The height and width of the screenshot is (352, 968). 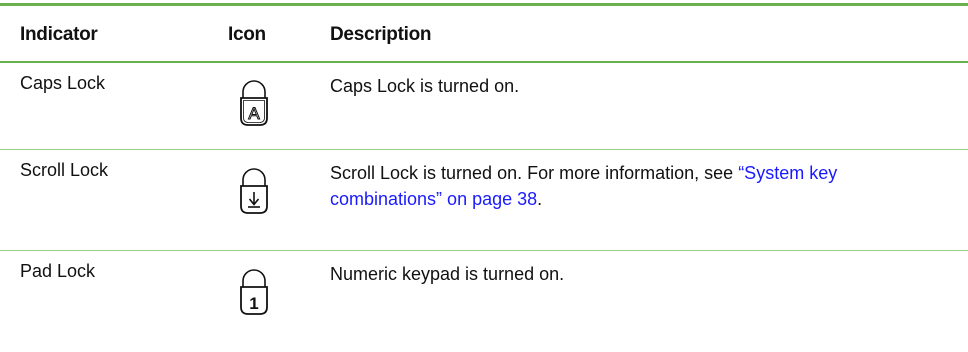 What do you see at coordinates (63, 83) in the screenshot?
I see `indicator-name: Caps Lock` at bounding box center [63, 83].